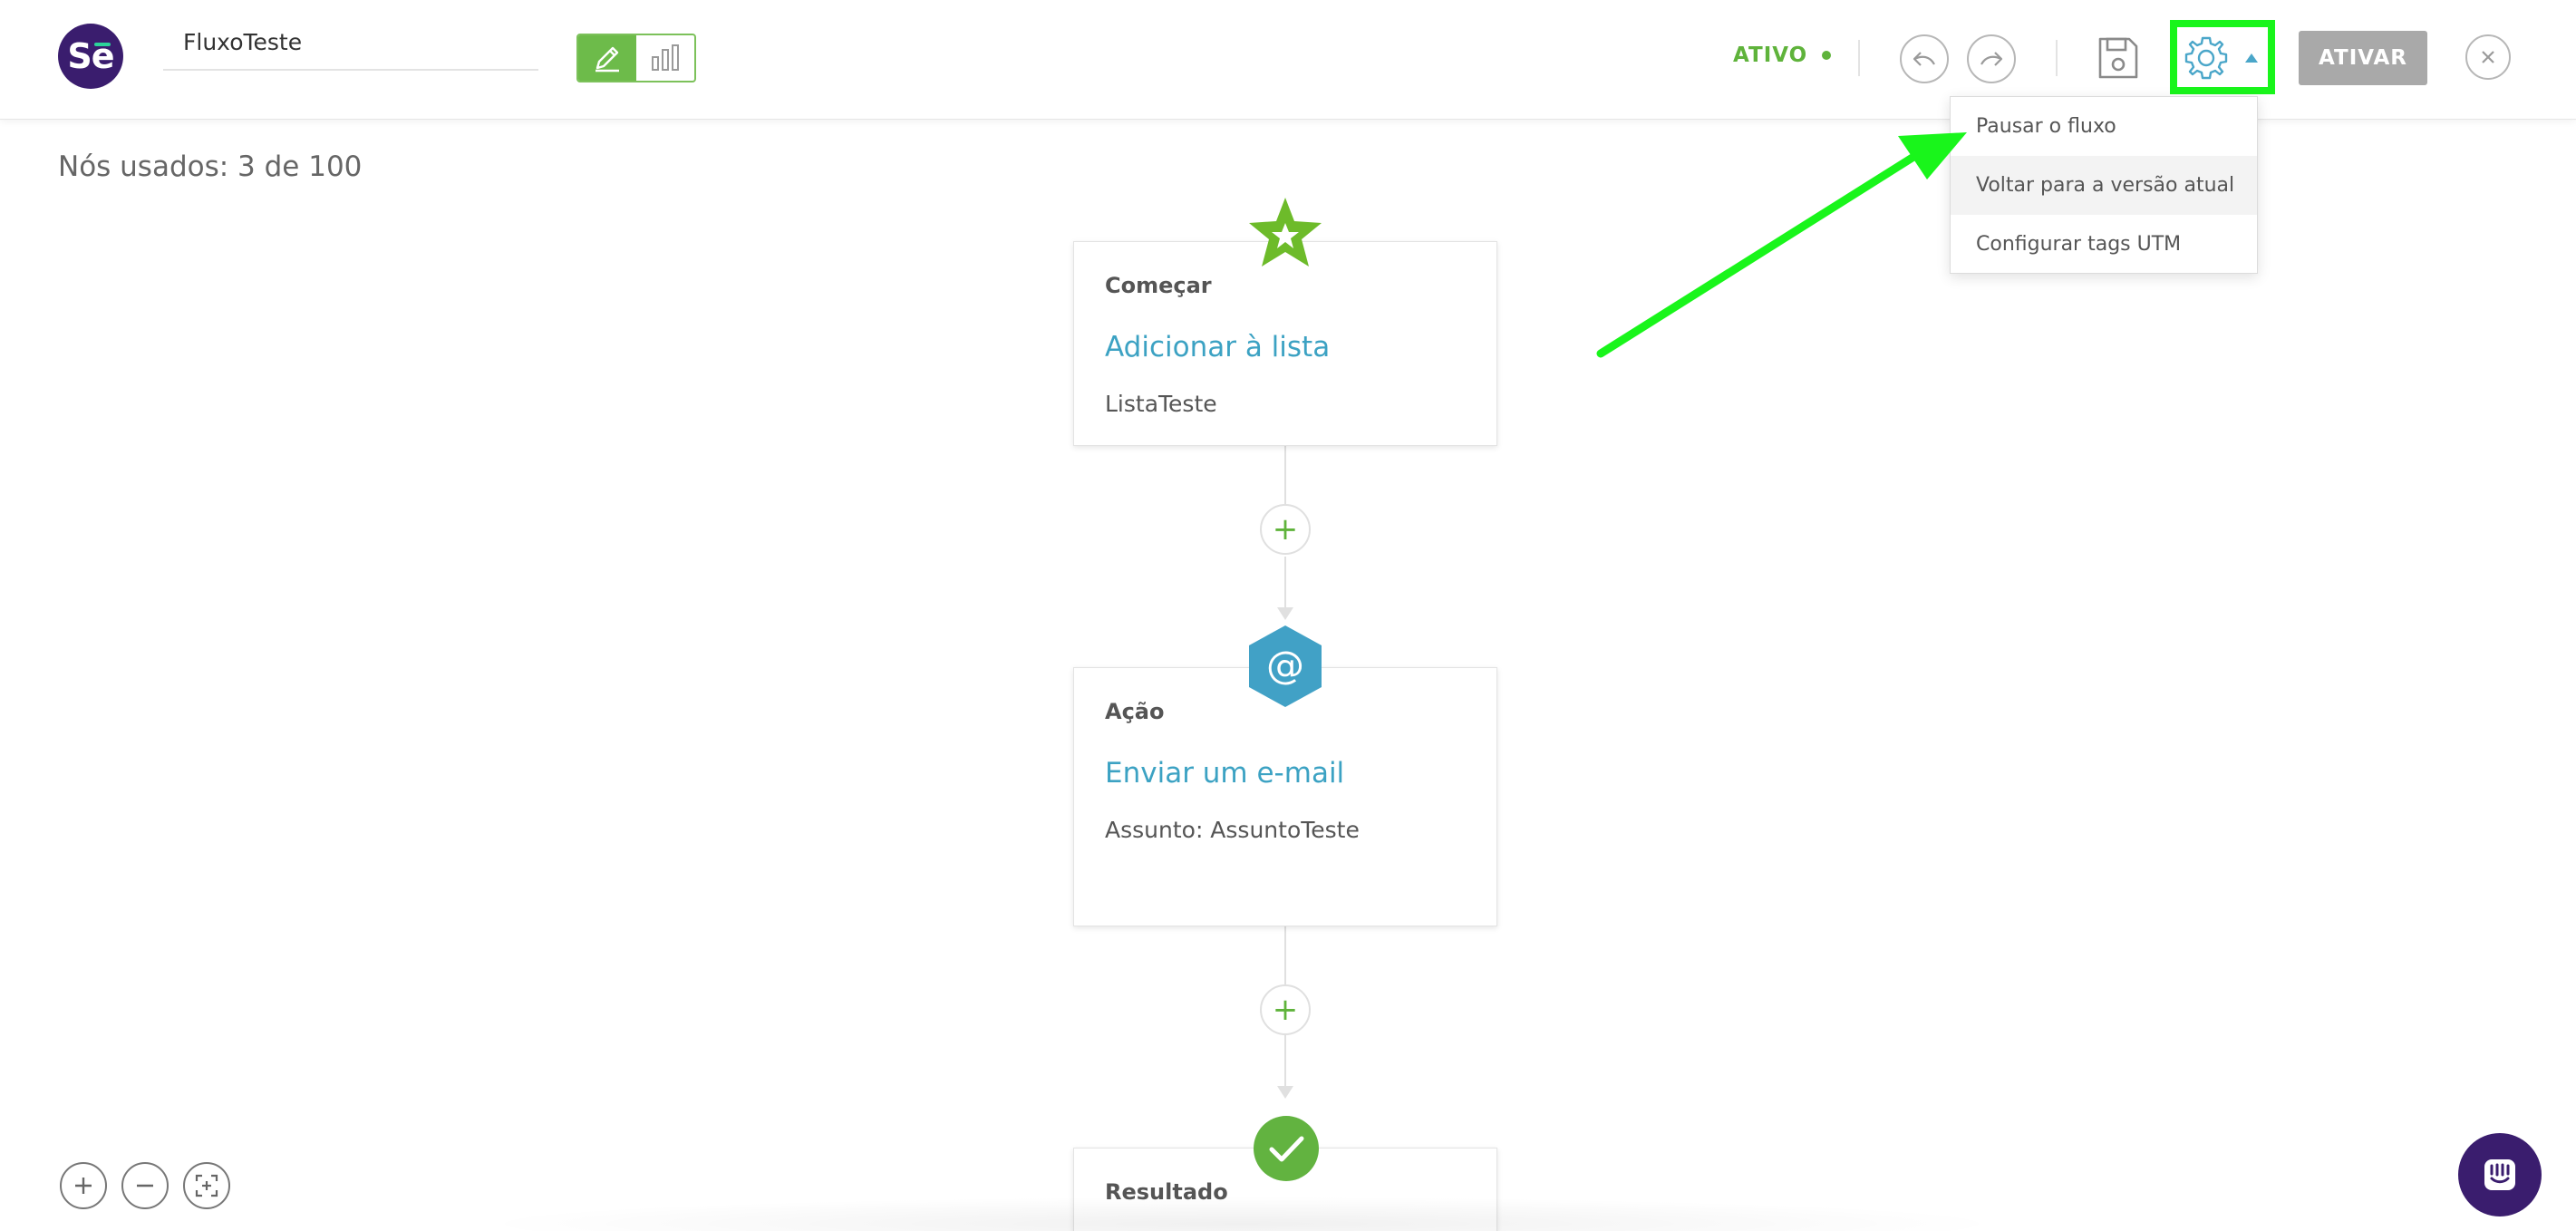  Describe the element at coordinates (90, 56) in the screenshot. I see `brand-logo: Se` at that location.